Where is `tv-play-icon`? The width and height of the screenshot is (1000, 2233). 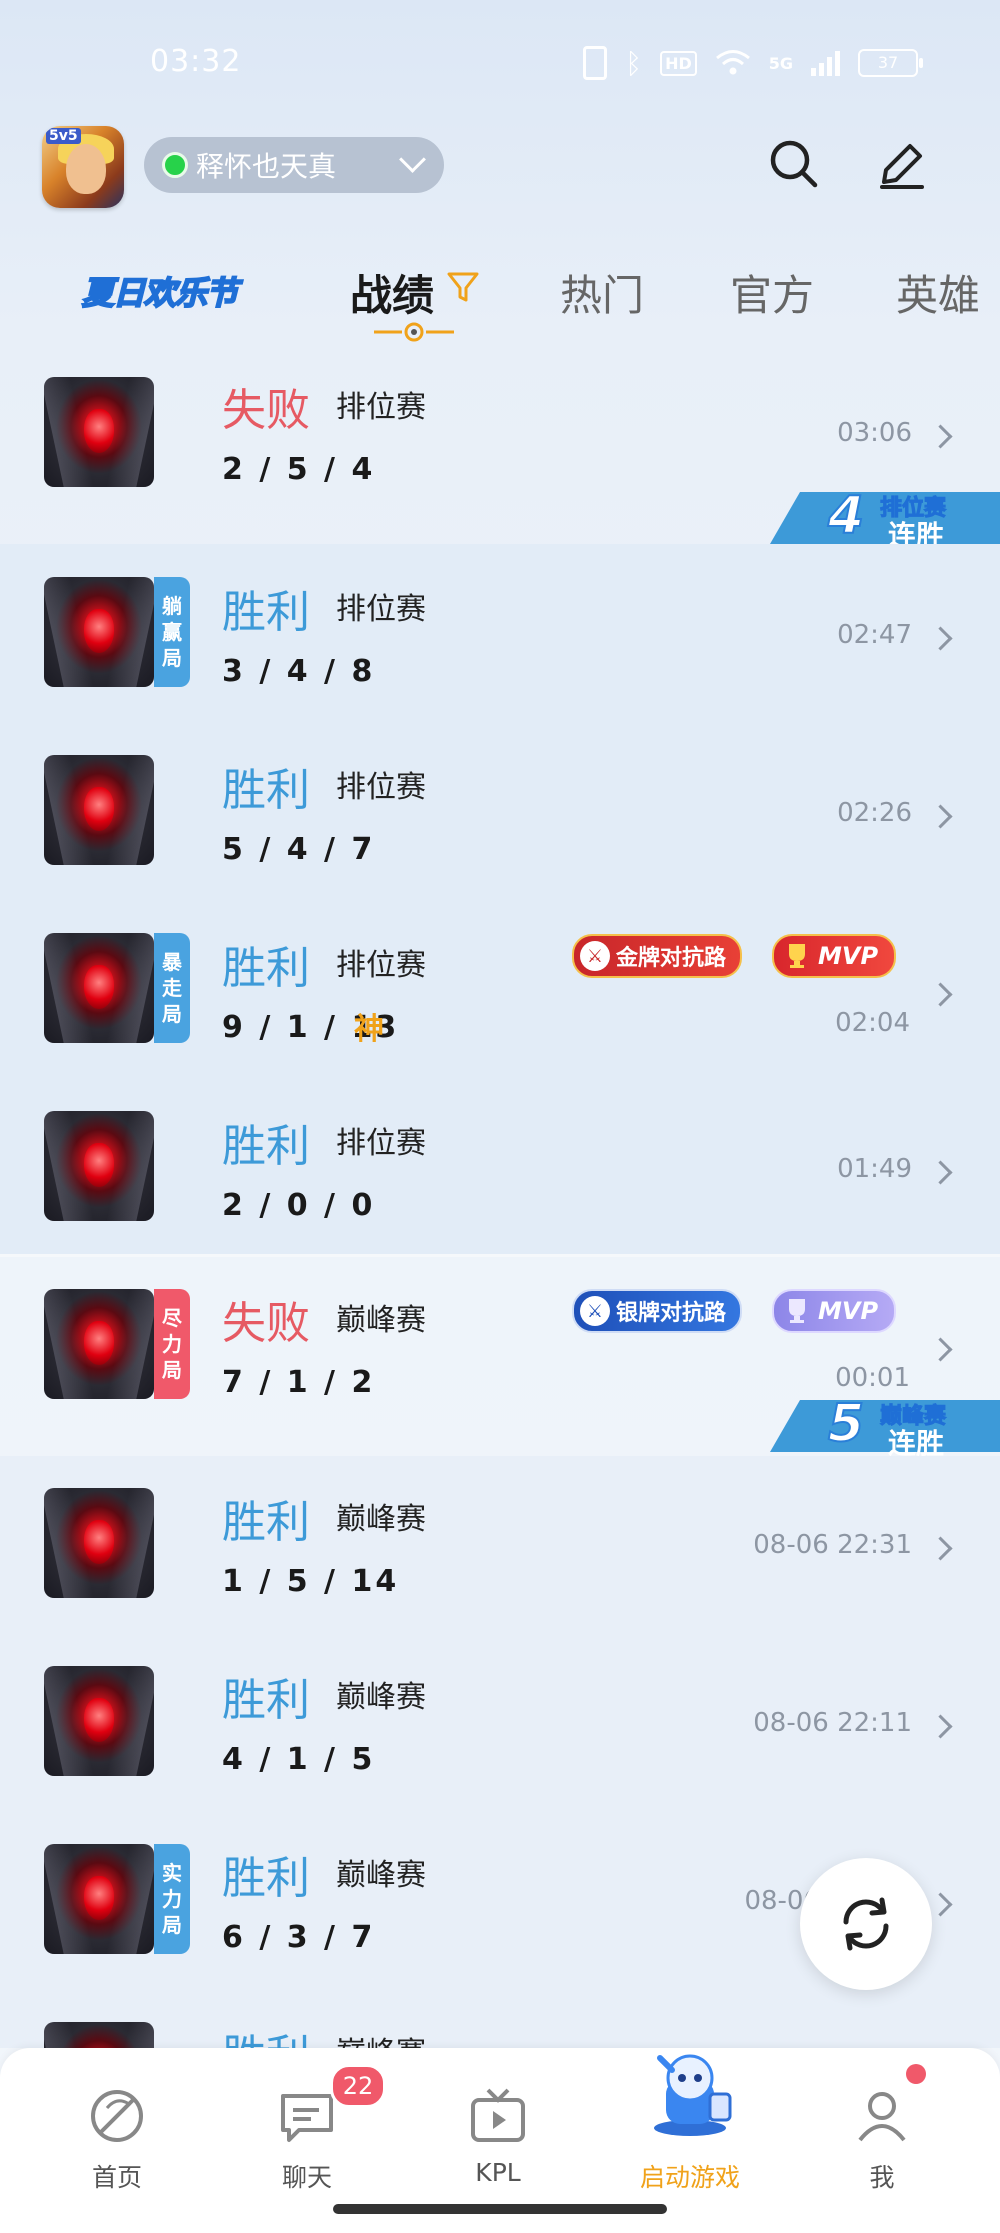 tv-play-icon is located at coordinates (498, 2115).